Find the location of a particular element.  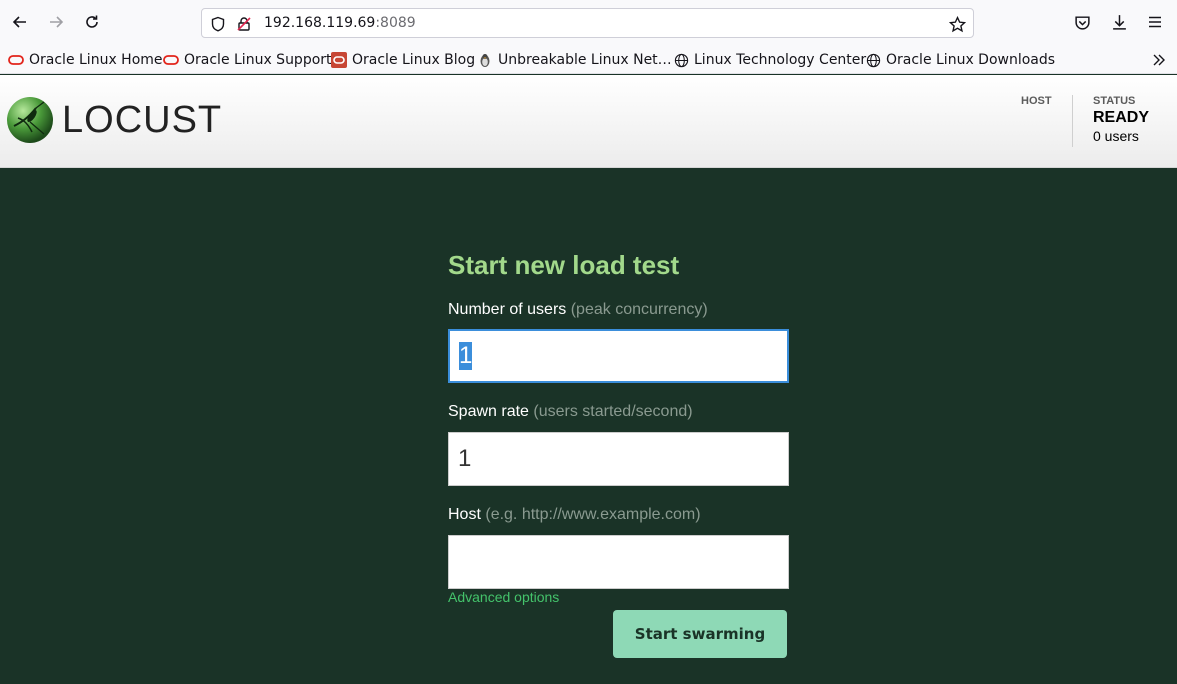

double-chevron-right-icon is located at coordinates (1159, 60).